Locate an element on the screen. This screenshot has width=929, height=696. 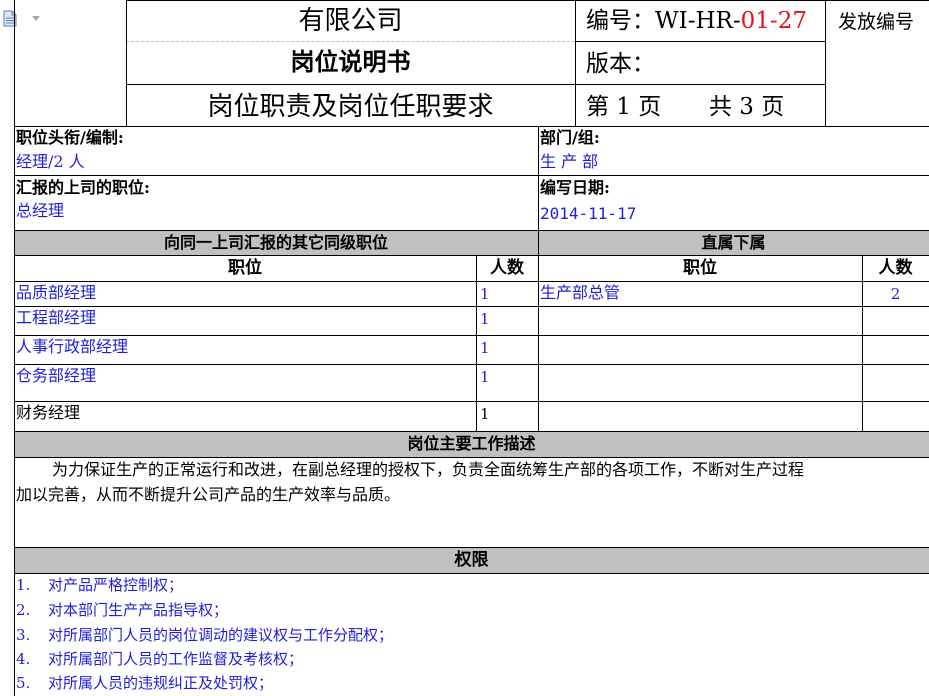
date-label: 编写日期: is located at coordinates (575, 187).